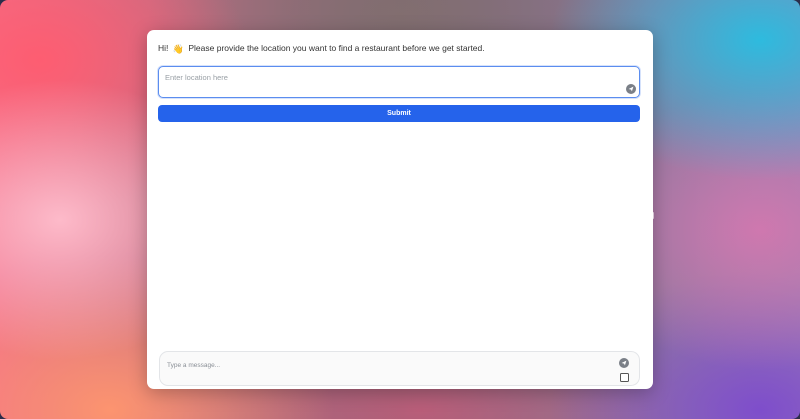 The image size is (800, 419). I want to click on greeting-hi: Hi!, so click(163, 48).